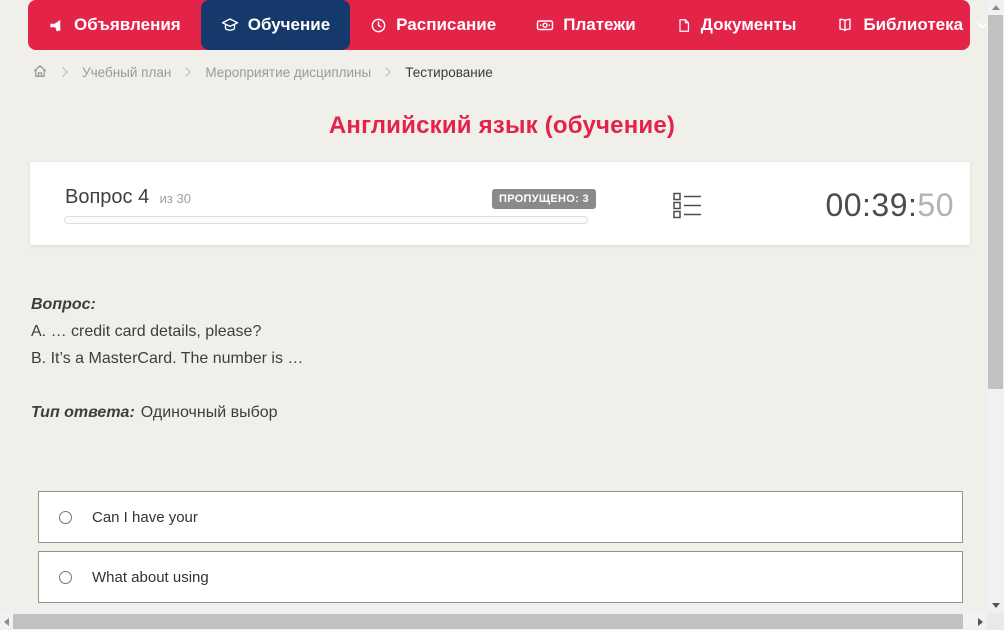 The width and height of the screenshot is (1004, 630). I want to click on nav-tab-label: Библиотека, so click(913, 24).